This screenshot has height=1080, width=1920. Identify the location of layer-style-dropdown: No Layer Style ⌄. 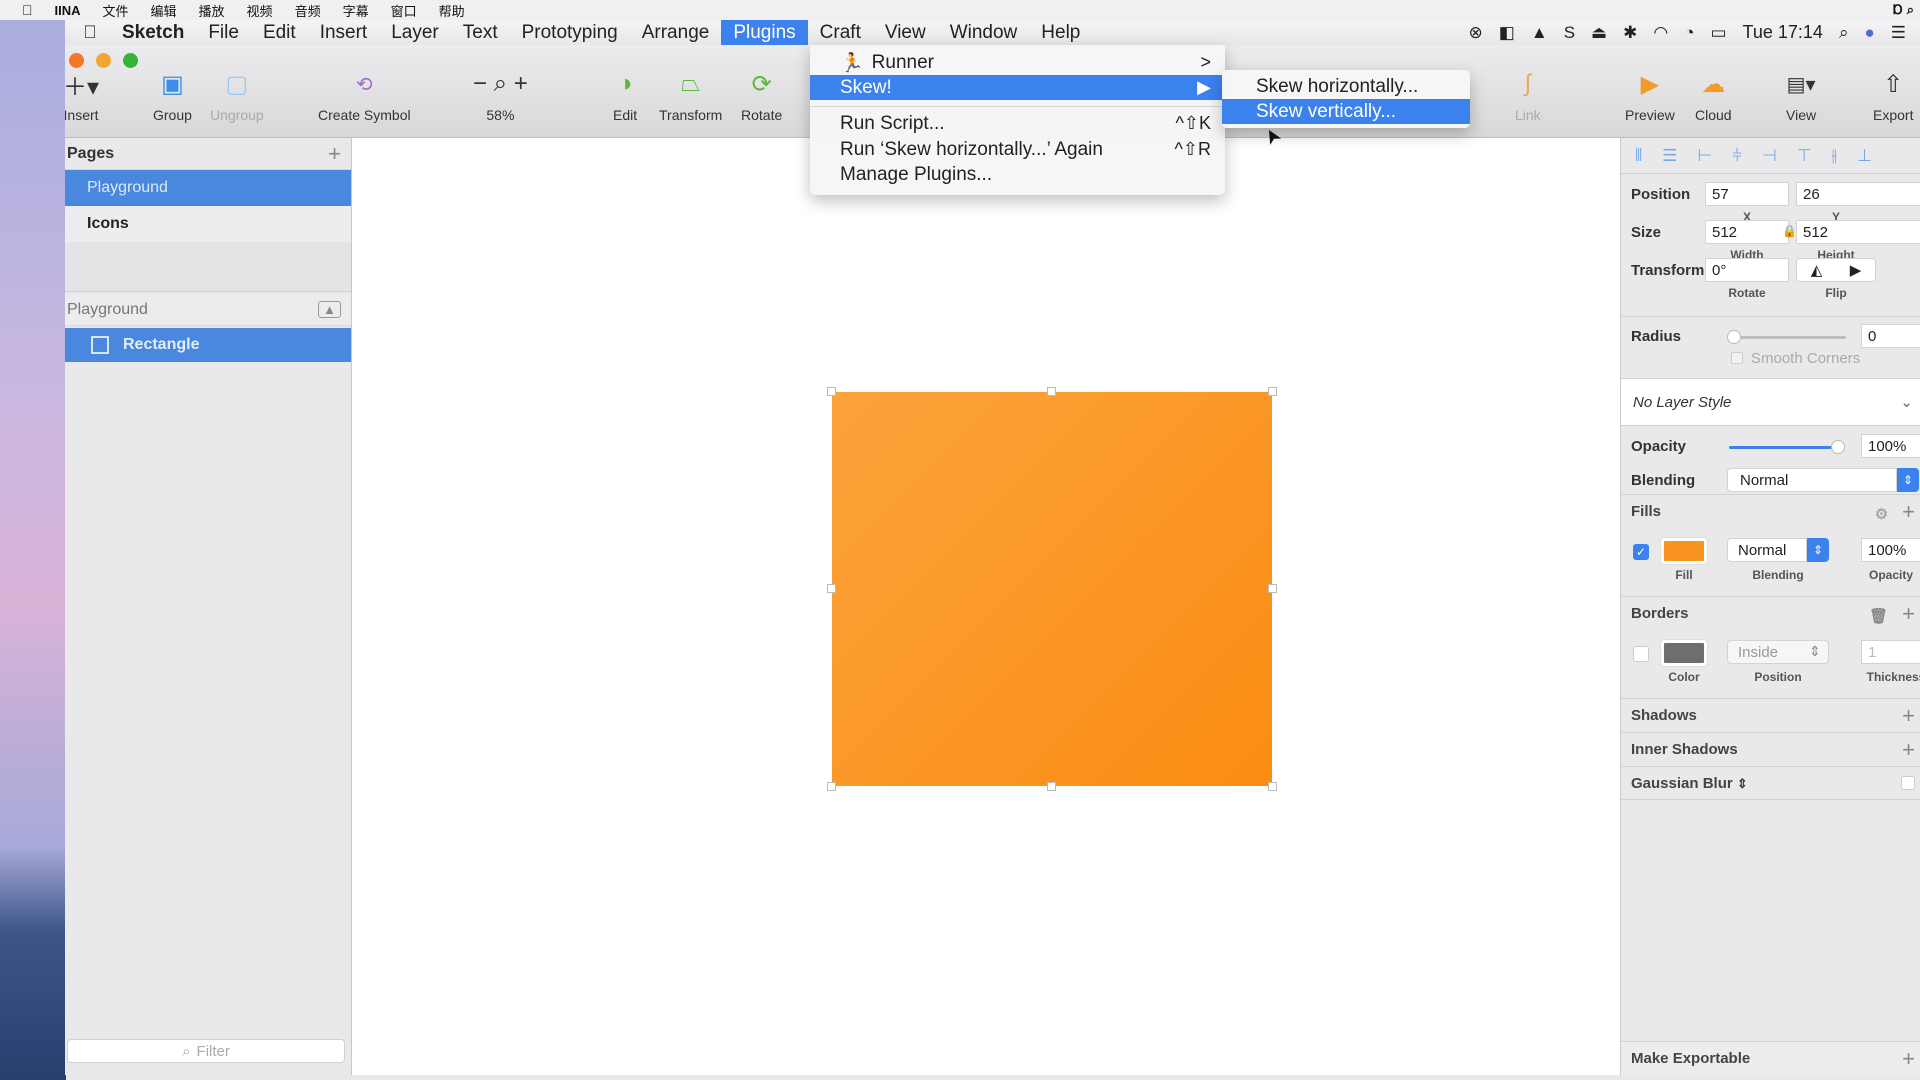
(1770, 402).